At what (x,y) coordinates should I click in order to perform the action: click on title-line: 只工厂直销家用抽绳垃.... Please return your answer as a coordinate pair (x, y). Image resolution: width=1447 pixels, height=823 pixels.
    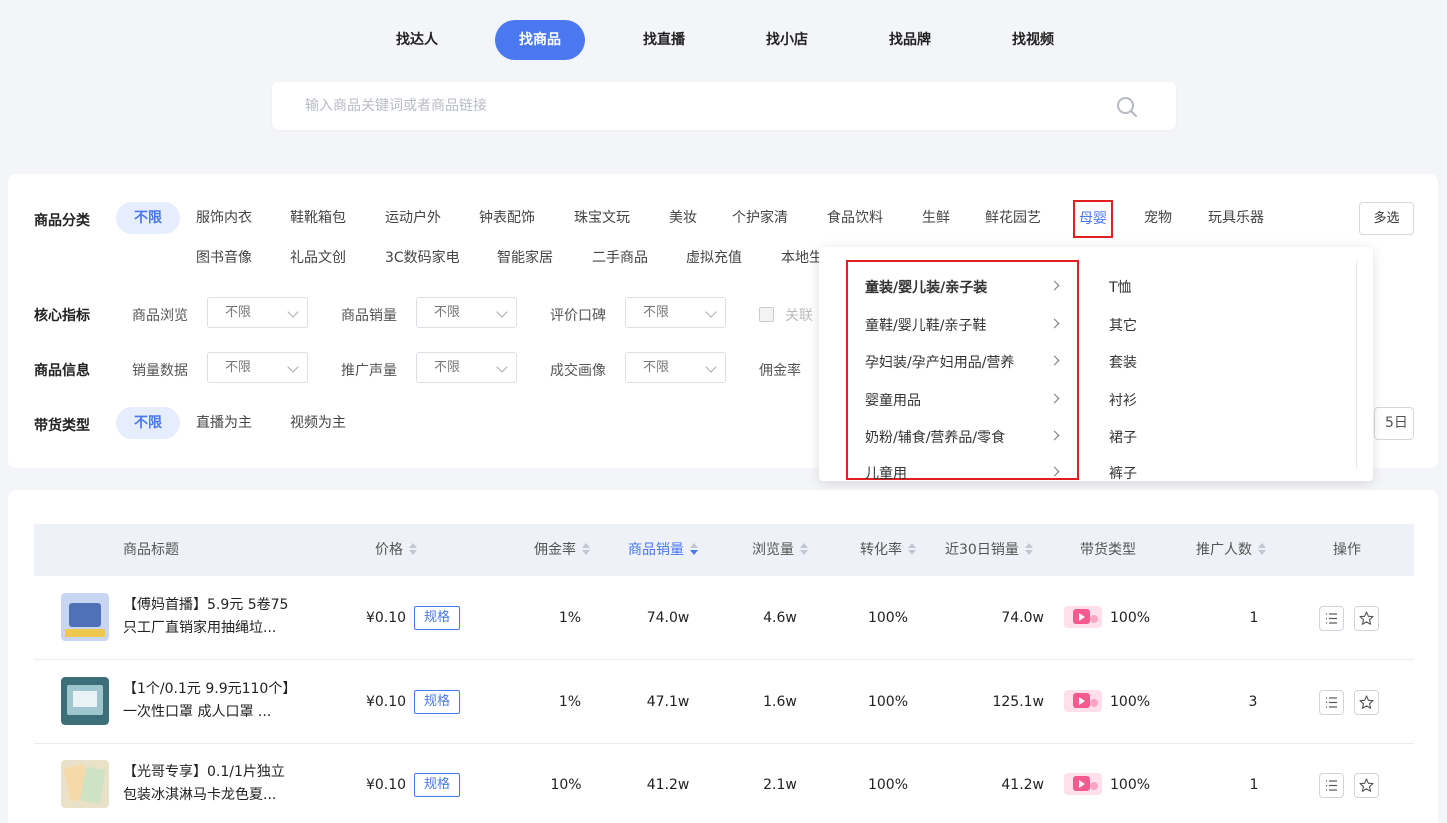
    Looking at the image, I should click on (200, 628).